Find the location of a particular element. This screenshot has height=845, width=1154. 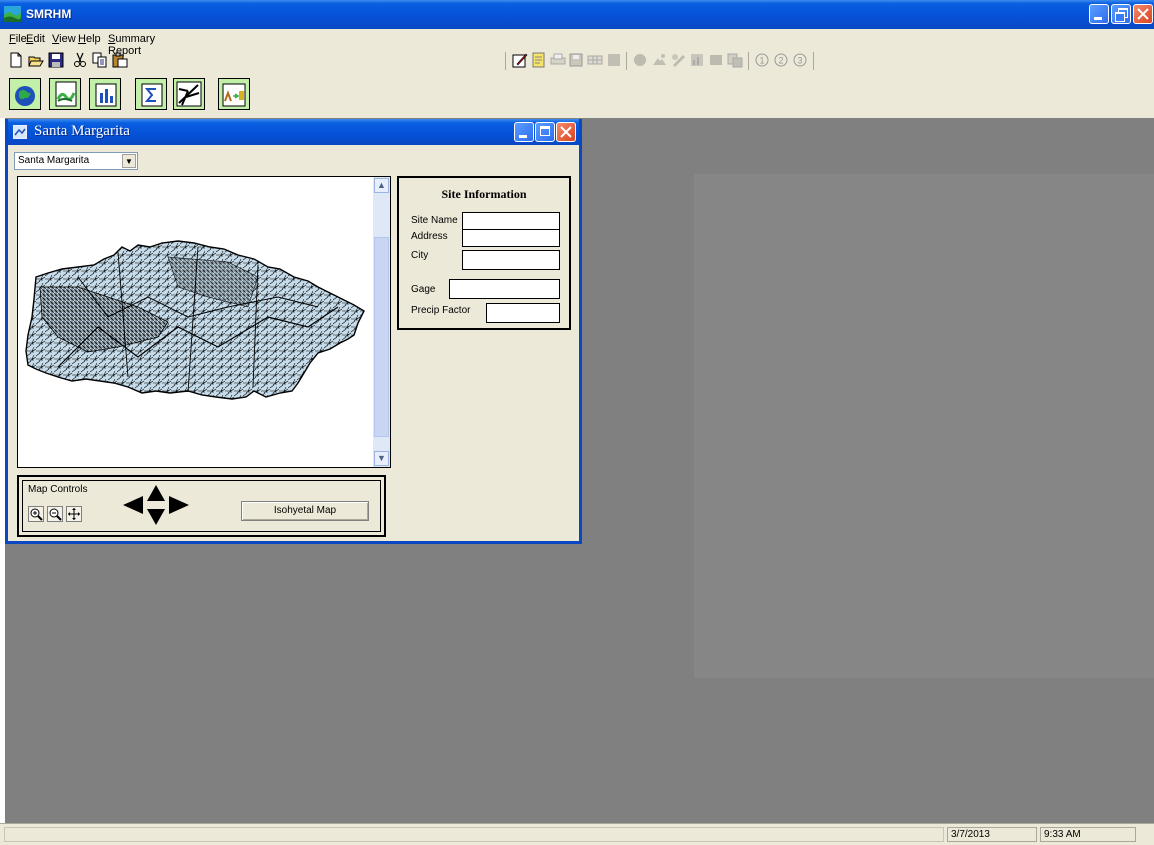

pan-arrows is located at coordinates (156, 505).